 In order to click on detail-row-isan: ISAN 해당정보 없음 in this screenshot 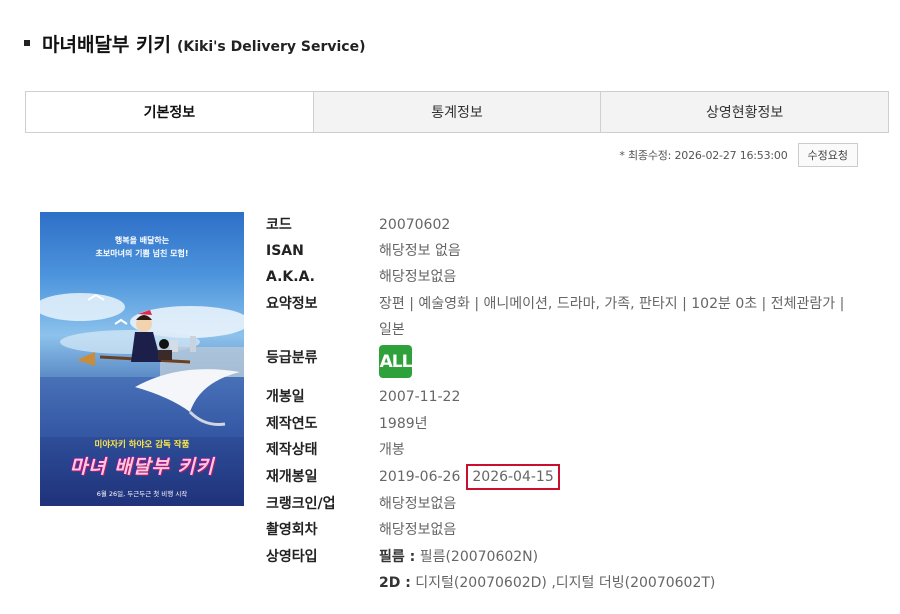, I will do `click(363, 251)`.